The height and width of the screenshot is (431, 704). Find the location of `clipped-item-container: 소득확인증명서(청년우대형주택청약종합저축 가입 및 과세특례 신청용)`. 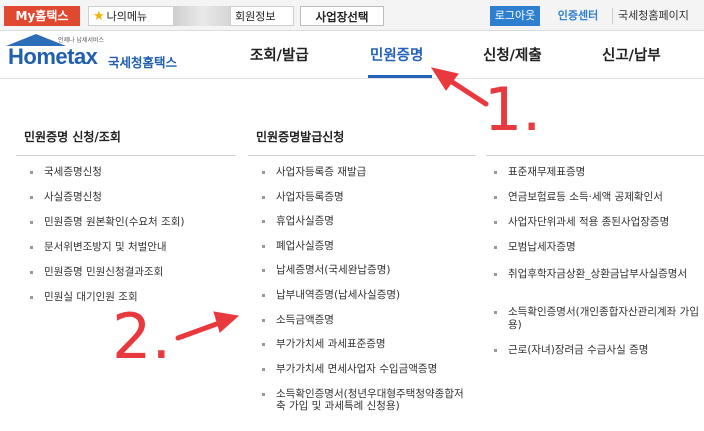

clipped-item-container: 소득확인증명서(청년우대형주택청약종합저축 가입 및 과세특례 신청용) is located at coordinates (368, 398).